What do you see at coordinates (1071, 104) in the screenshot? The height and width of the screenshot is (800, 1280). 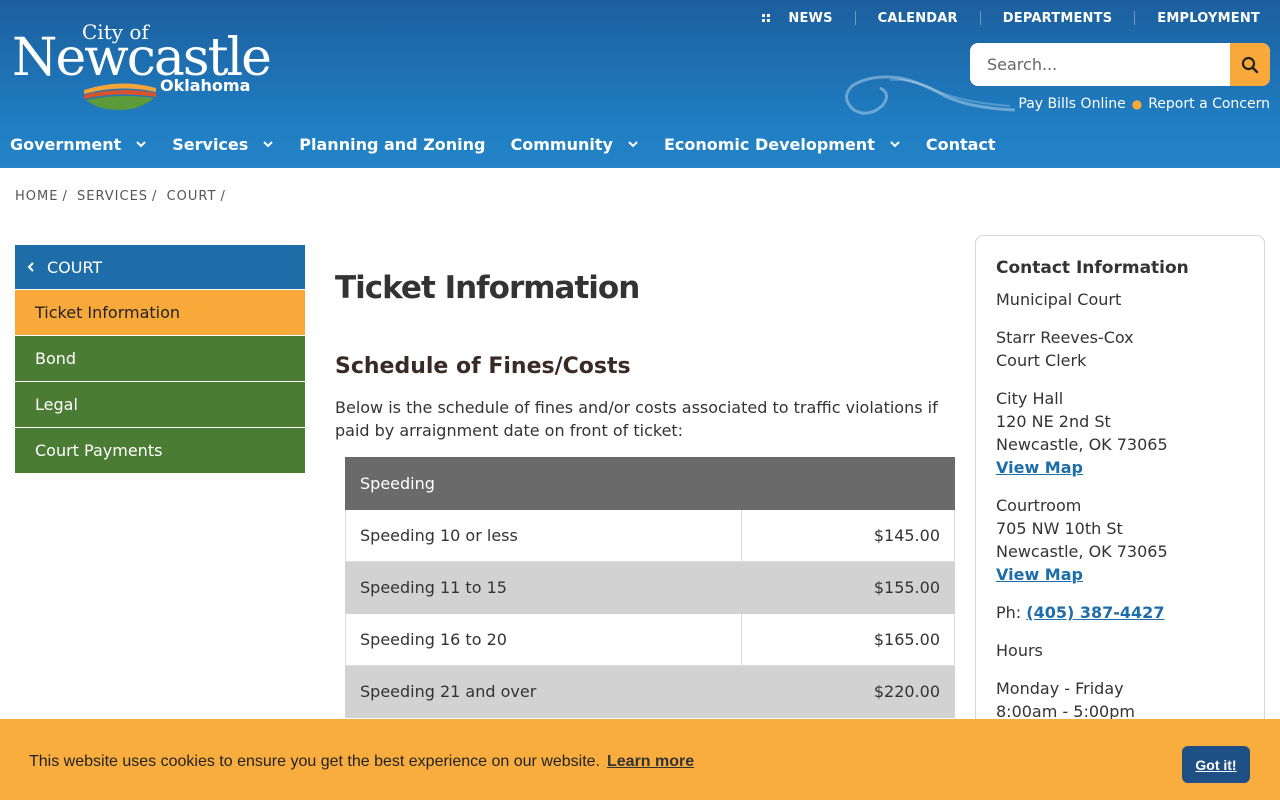 I see `pay-bills-link: Pay Bills Online` at bounding box center [1071, 104].